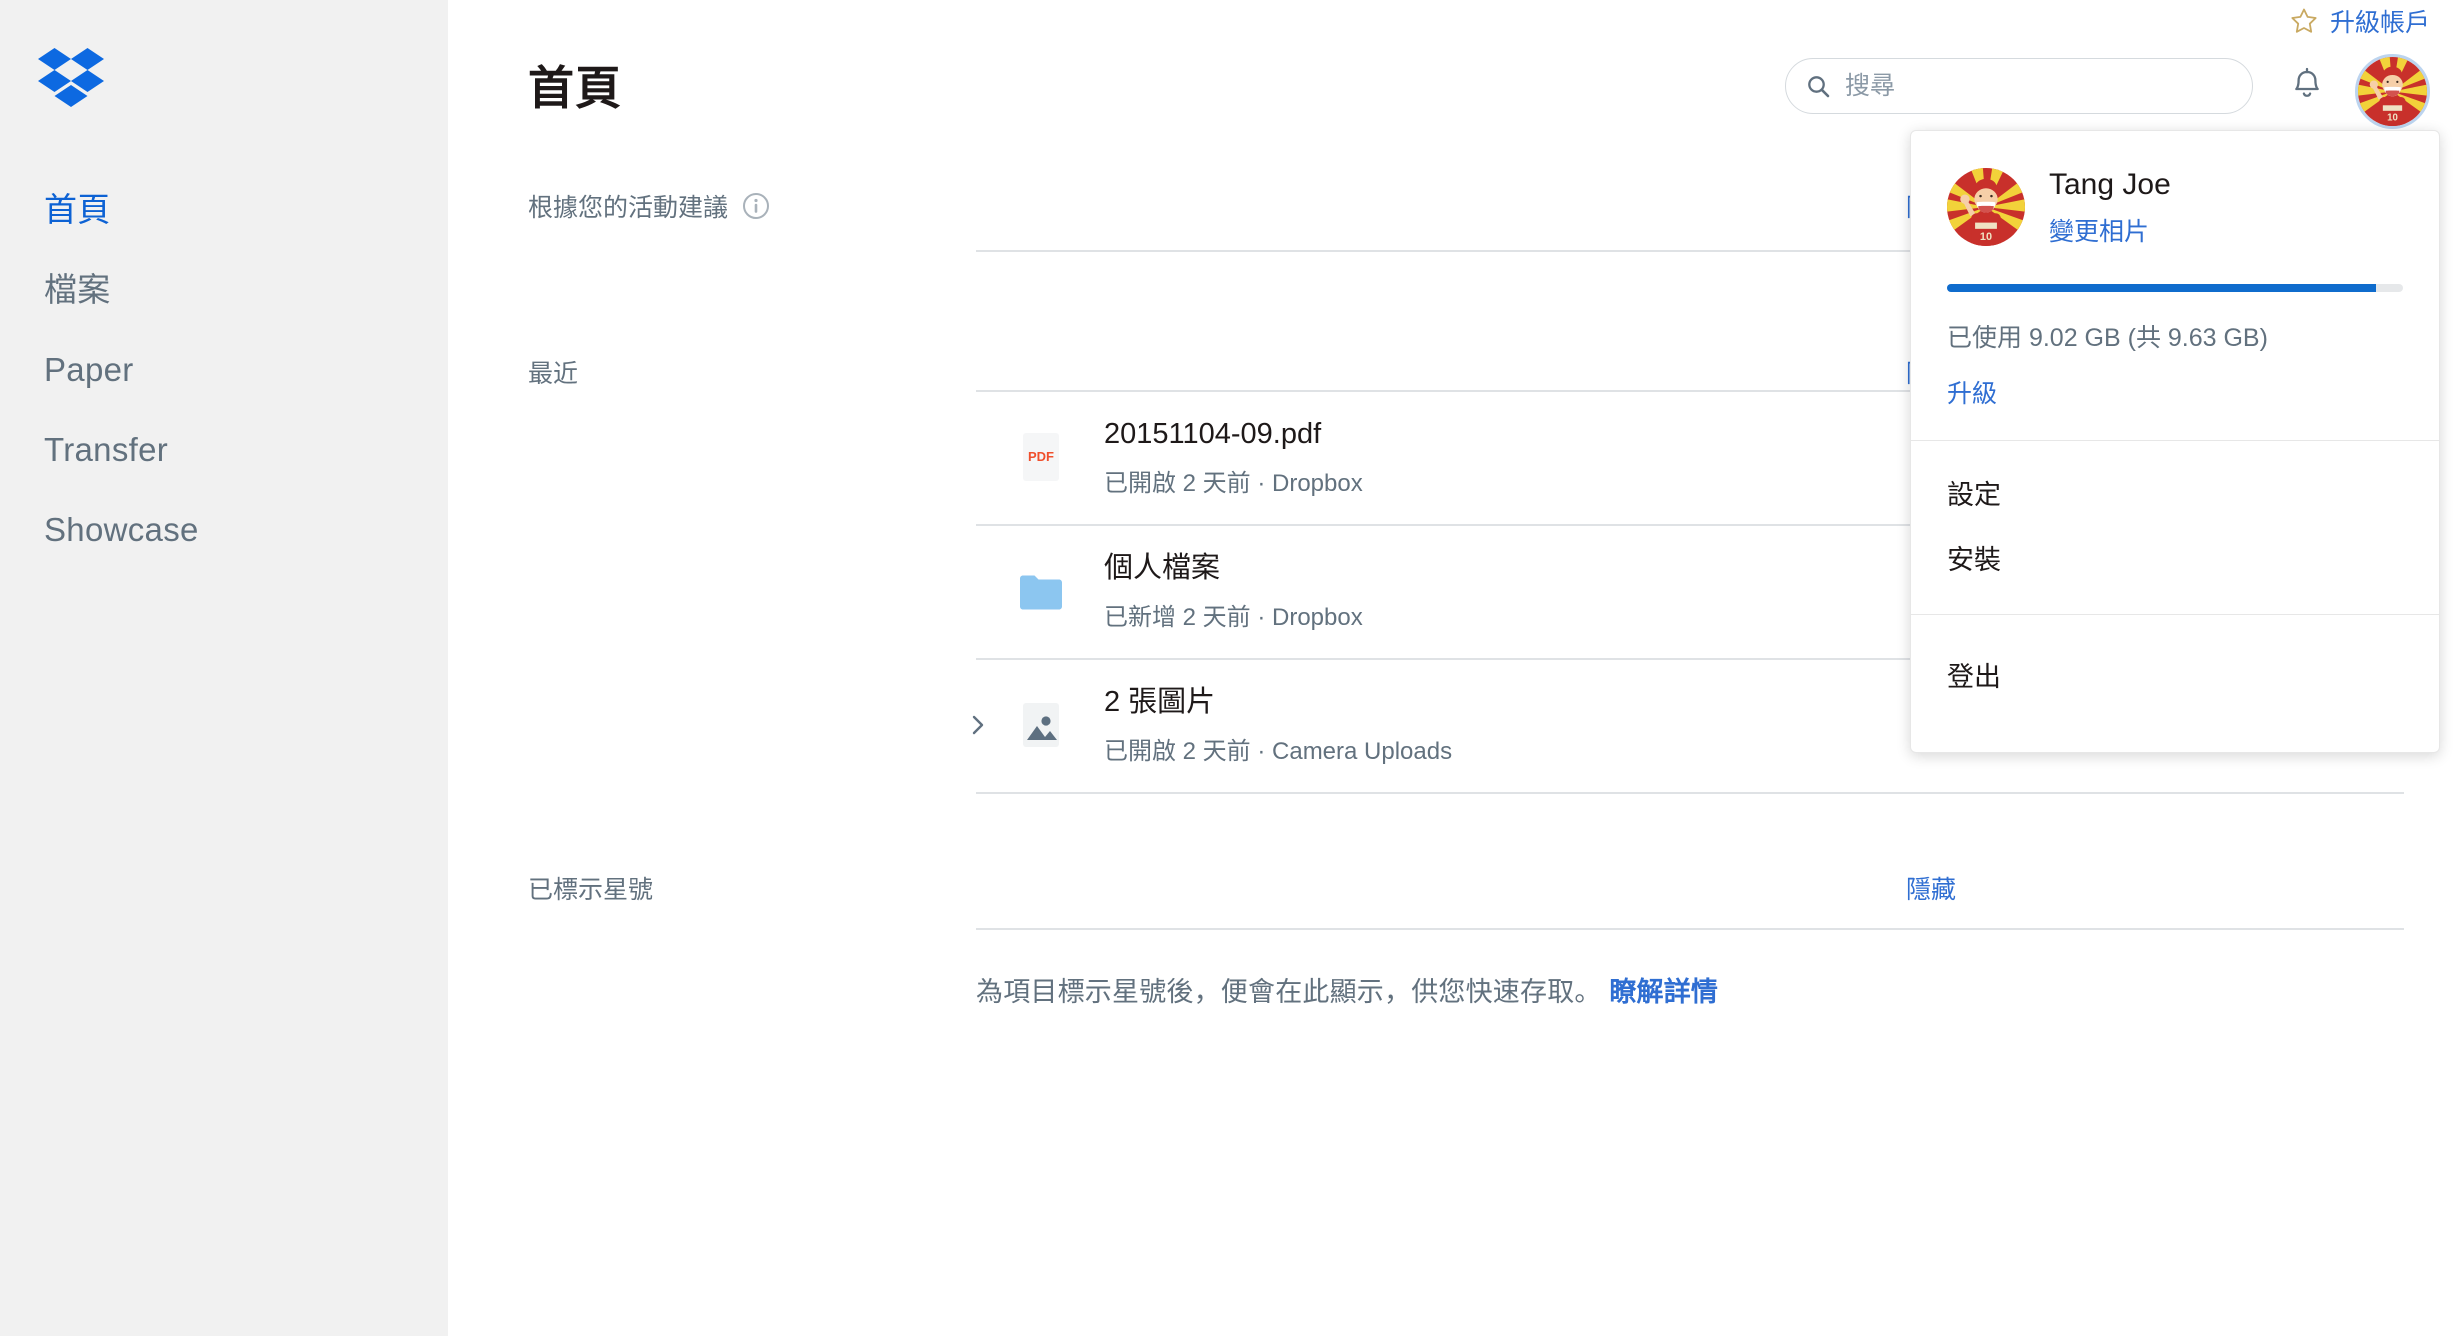  What do you see at coordinates (1242, 206) in the screenshot?
I see `suggested-section-header: 根據您的活動建議 隱藏` at bounding box center [1242, 206].